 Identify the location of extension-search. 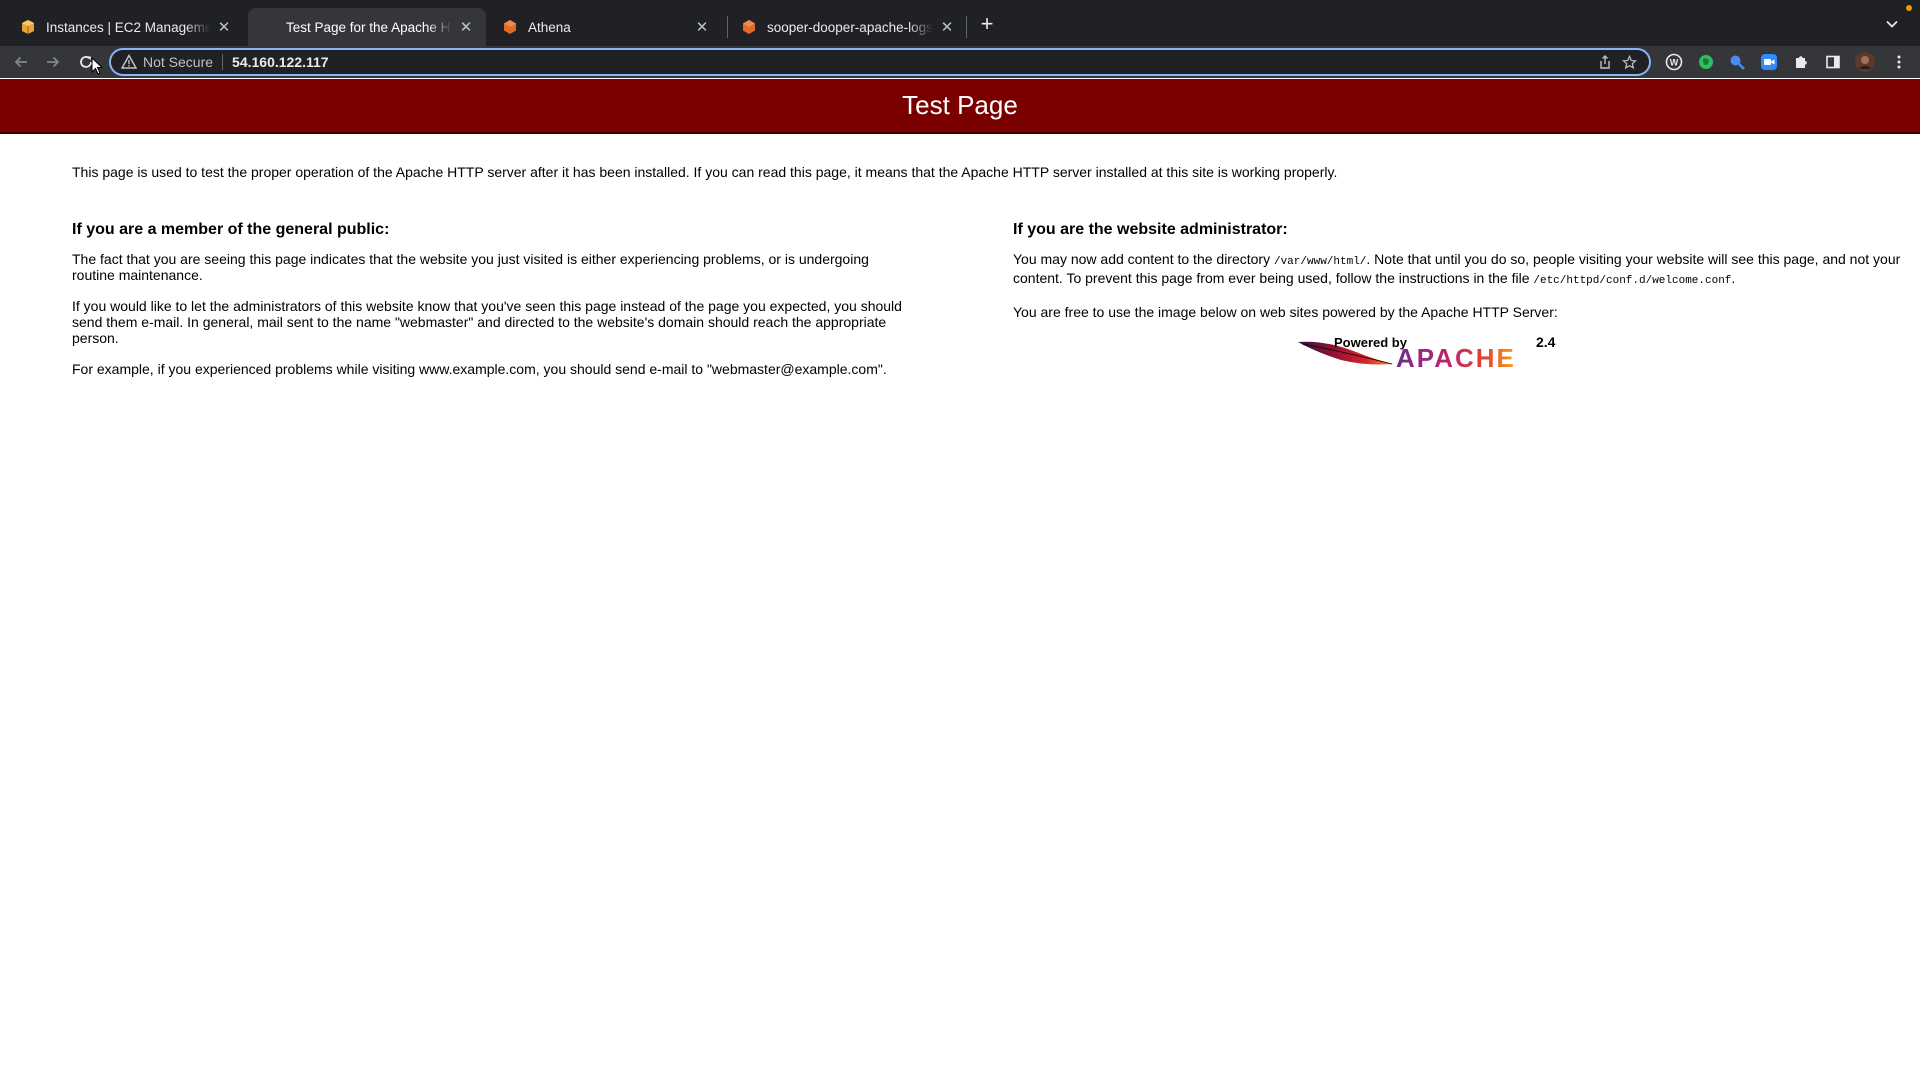
(1737, 62).